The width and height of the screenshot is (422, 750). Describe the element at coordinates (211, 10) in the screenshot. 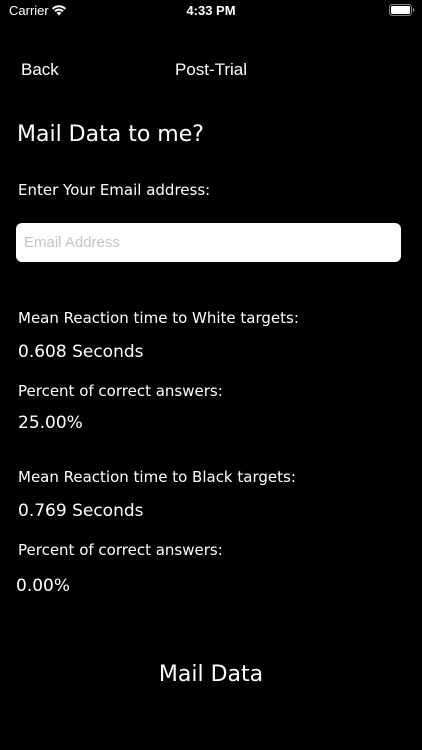

I see `status-time: 4:33 PM` at that location.